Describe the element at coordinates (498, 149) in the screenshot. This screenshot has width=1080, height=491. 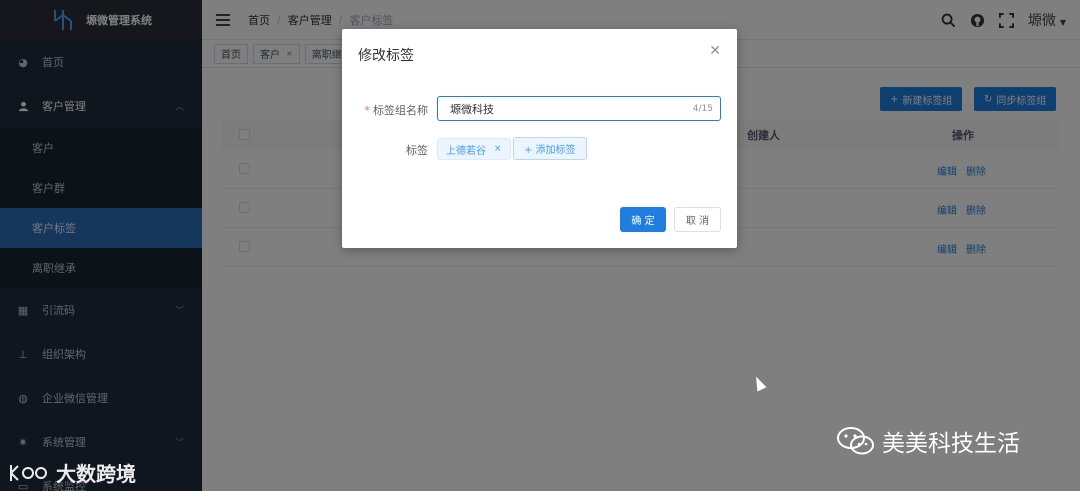
I see `close-icon: ×` at that location.